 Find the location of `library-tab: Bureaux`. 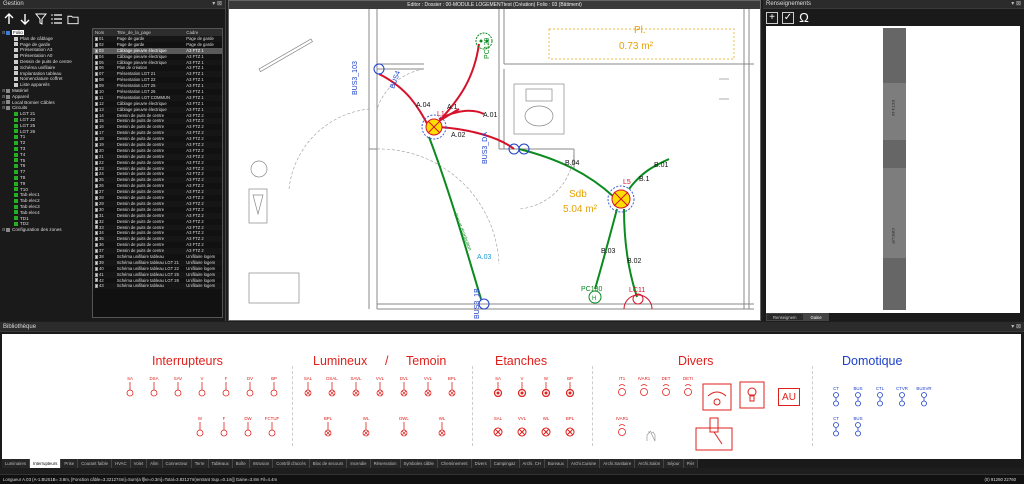

library-tab: Bureaux is located at coordinates (556, 463).